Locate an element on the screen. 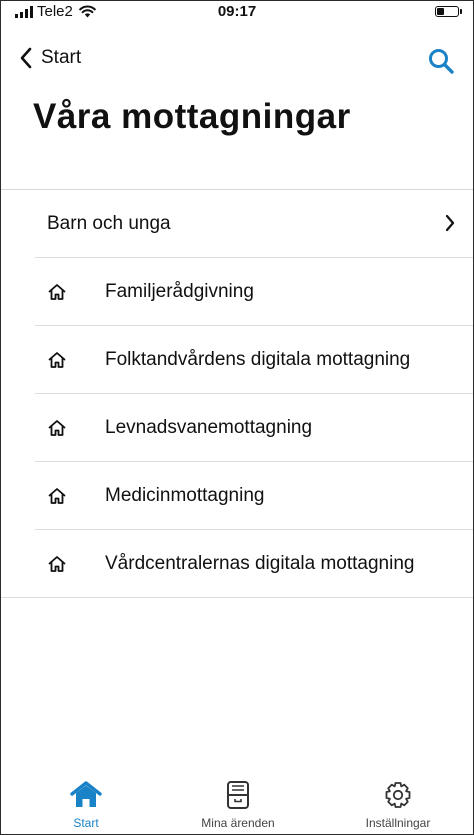 The image size is (474, 835). clock: 09:17 is located at coordinates (237, 11).